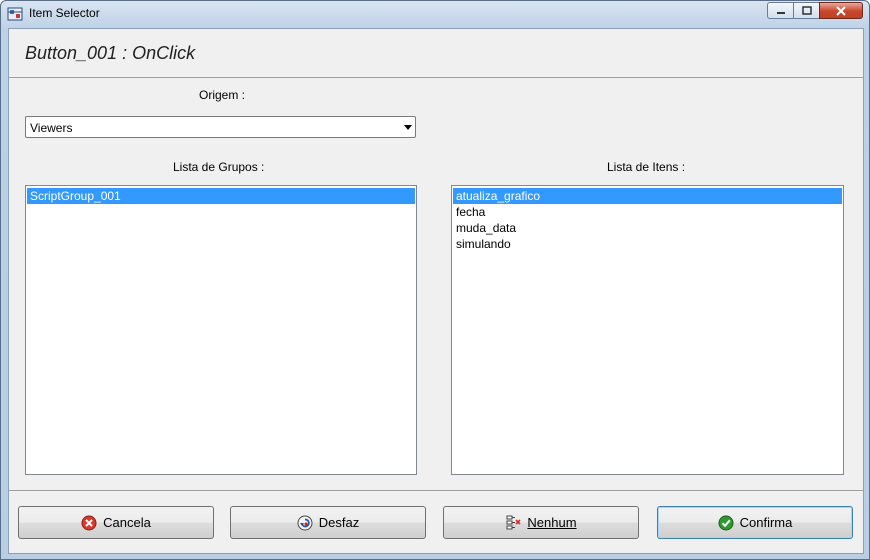 This screenshot has height=560, width=870. What do you see at coordinates (766, 522) in the screenshot?
I see `confirm-button-label: Confirma` at bounding box center [766, 522].